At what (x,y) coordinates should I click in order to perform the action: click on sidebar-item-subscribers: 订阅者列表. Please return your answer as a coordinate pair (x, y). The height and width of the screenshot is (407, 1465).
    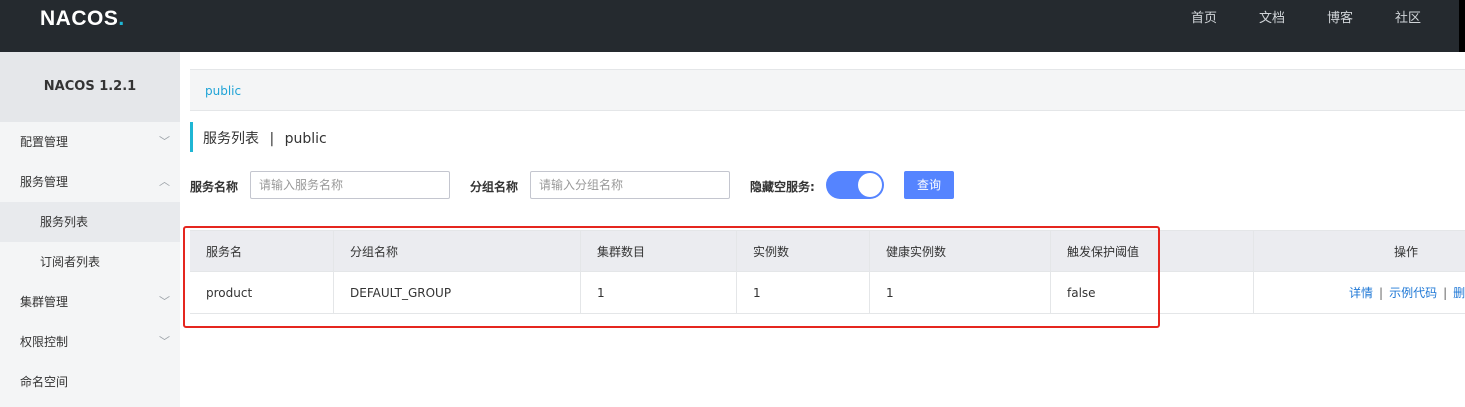
    Looking at the image, I should click on (90, 262).